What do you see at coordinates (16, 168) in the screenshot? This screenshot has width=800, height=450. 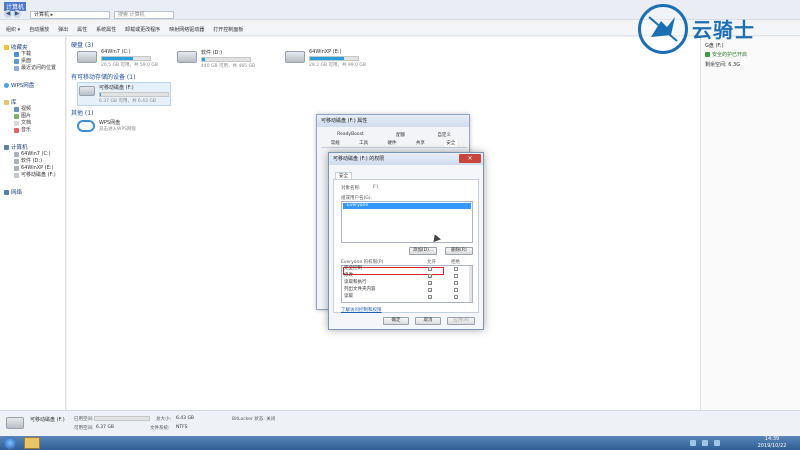 I see `drive-icon` at bounding box center [16, 168].